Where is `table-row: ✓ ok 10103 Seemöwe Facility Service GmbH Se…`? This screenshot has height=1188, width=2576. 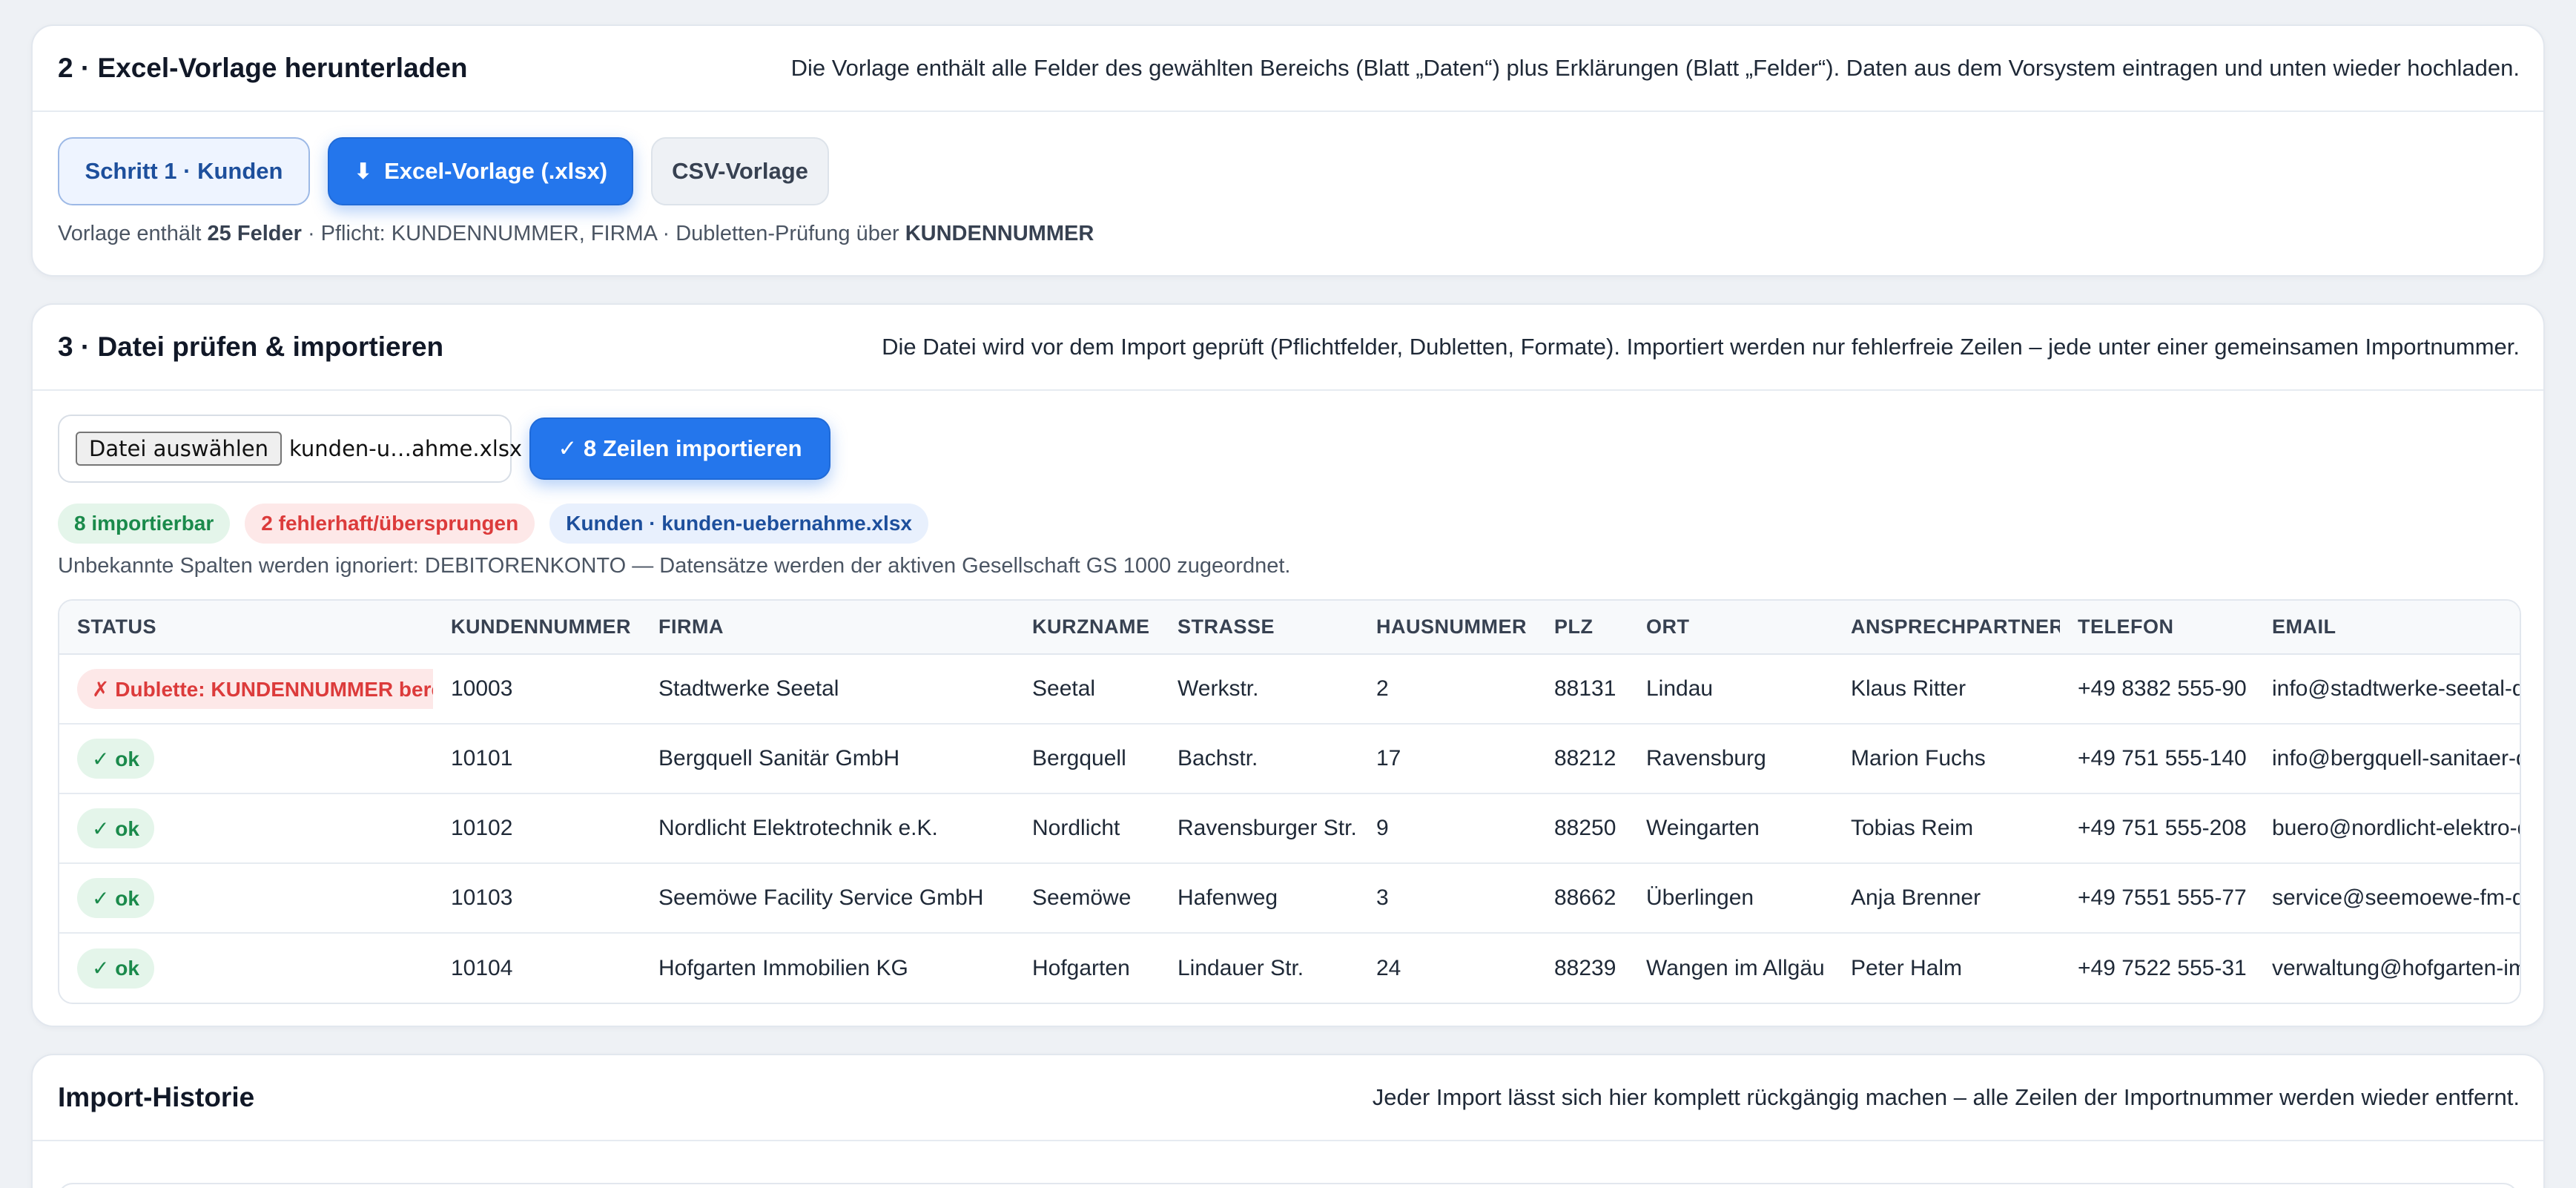
table-row: ✓ ok 10103 Seemöwe Facility Service GmbH Se… is located at coordinates (1289, 898).